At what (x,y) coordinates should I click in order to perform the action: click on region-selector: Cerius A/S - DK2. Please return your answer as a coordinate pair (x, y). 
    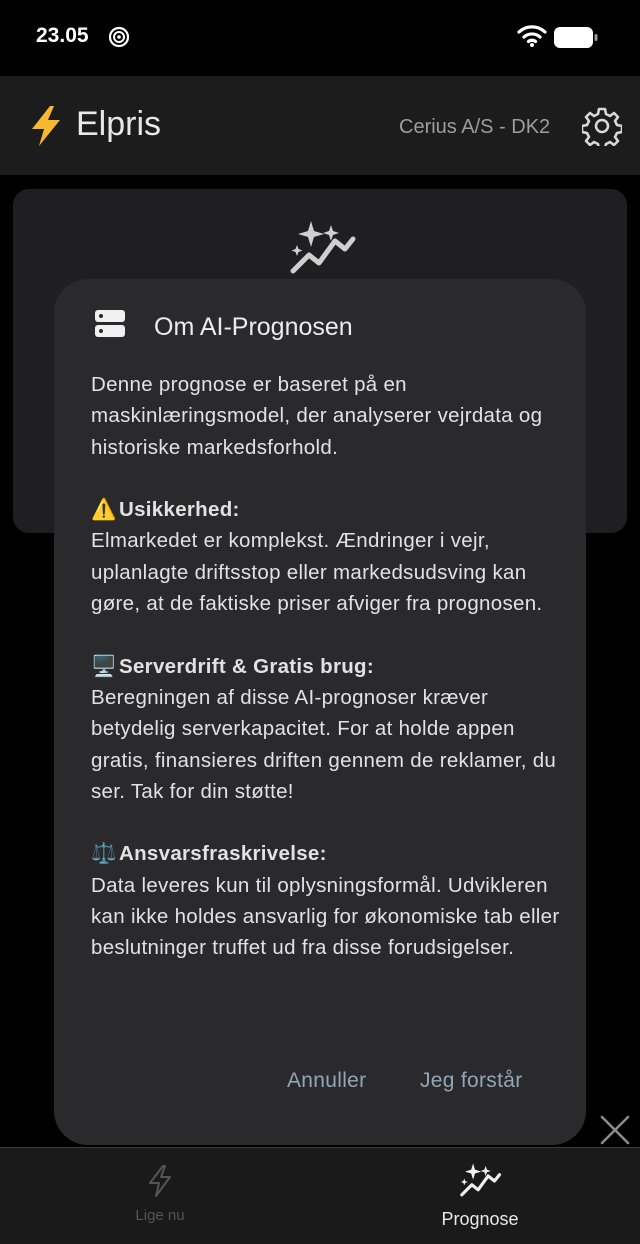
    Looking at the image, I should click on (474, 127).